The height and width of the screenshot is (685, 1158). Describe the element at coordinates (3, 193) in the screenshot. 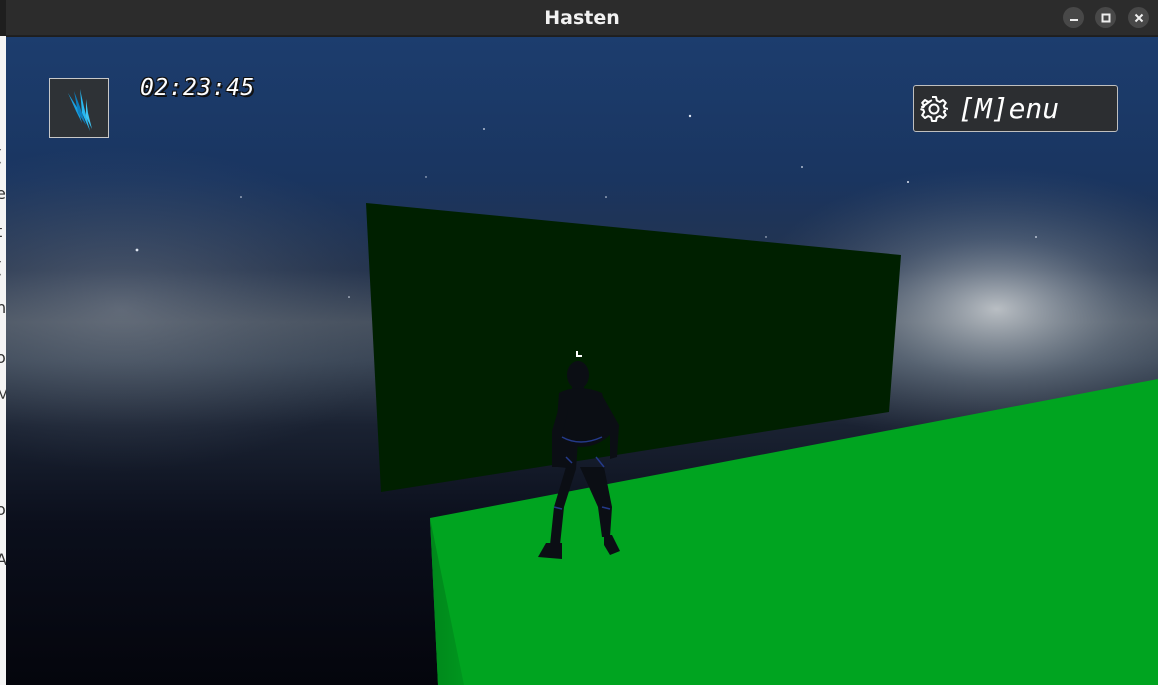

I see `bg-fragment: e` at that location.